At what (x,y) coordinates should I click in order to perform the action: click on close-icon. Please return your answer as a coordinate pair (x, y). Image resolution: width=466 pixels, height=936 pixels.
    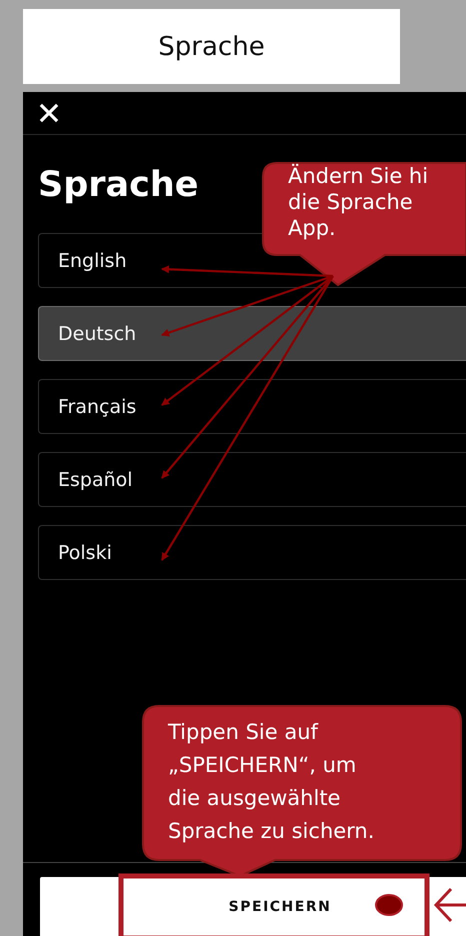
    Looking at the image, I should click on (49, 113).